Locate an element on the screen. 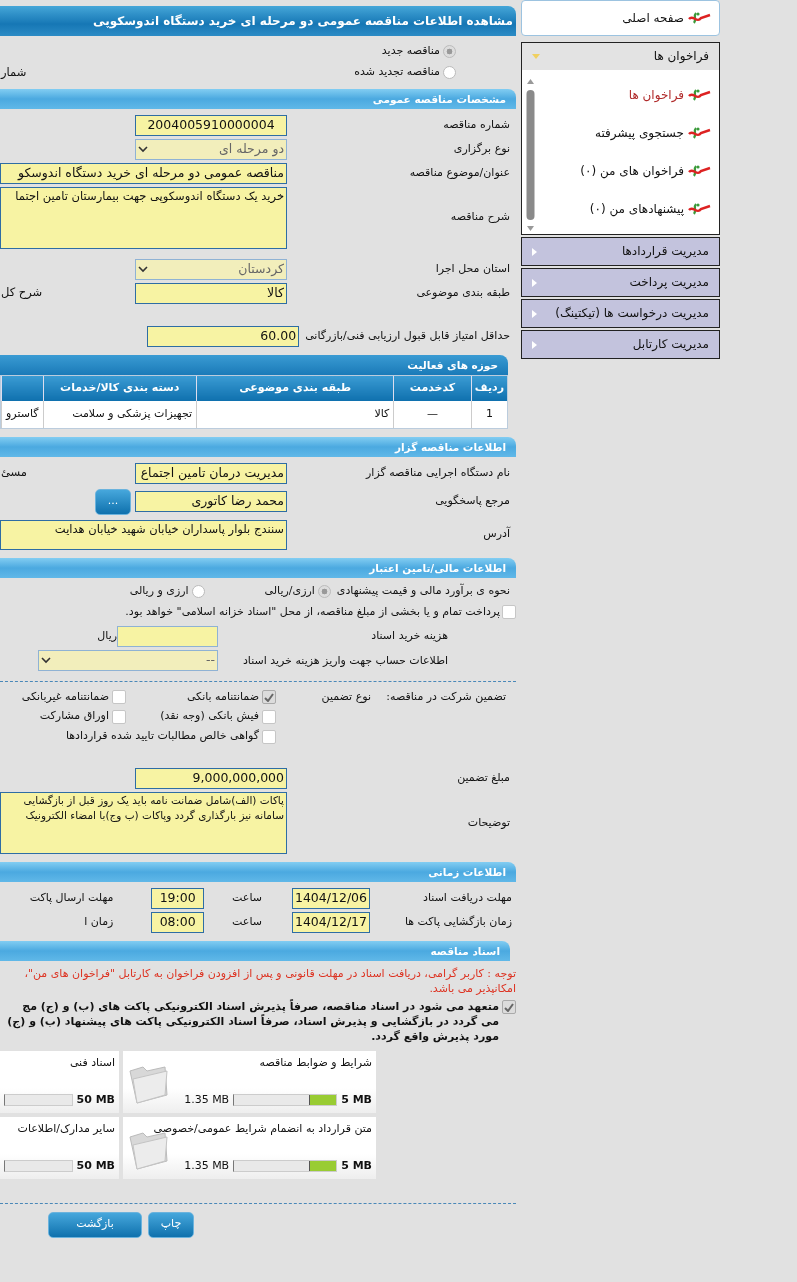  check-icon is located at coordinates (509, 1007).